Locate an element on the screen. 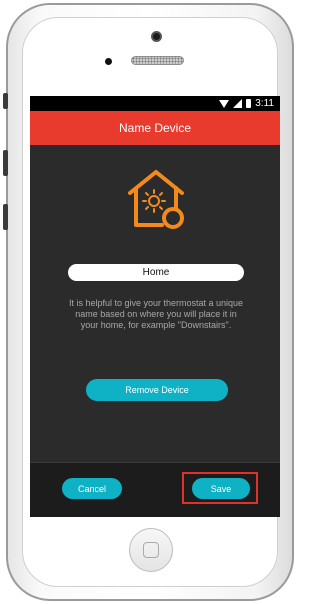 The width and height of the screenshot is (320, 604). battery-icon is located at coordinates (249, 103).